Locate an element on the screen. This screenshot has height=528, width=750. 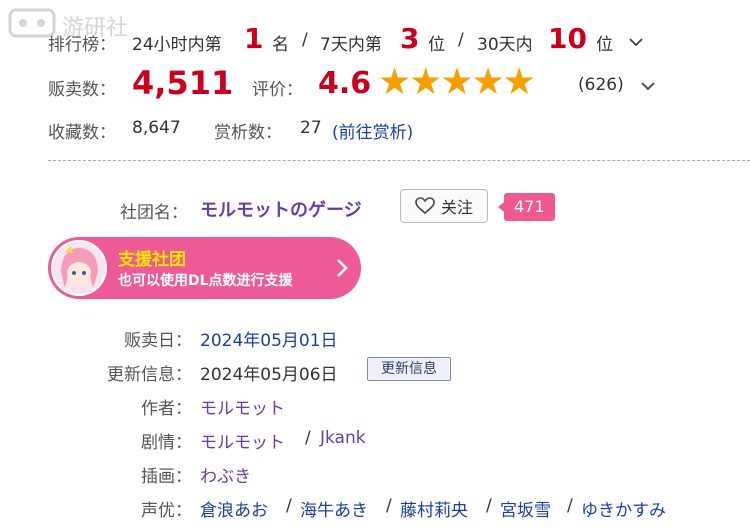
rank-30d-suffix: 位 is located at coordinates (604, 45).